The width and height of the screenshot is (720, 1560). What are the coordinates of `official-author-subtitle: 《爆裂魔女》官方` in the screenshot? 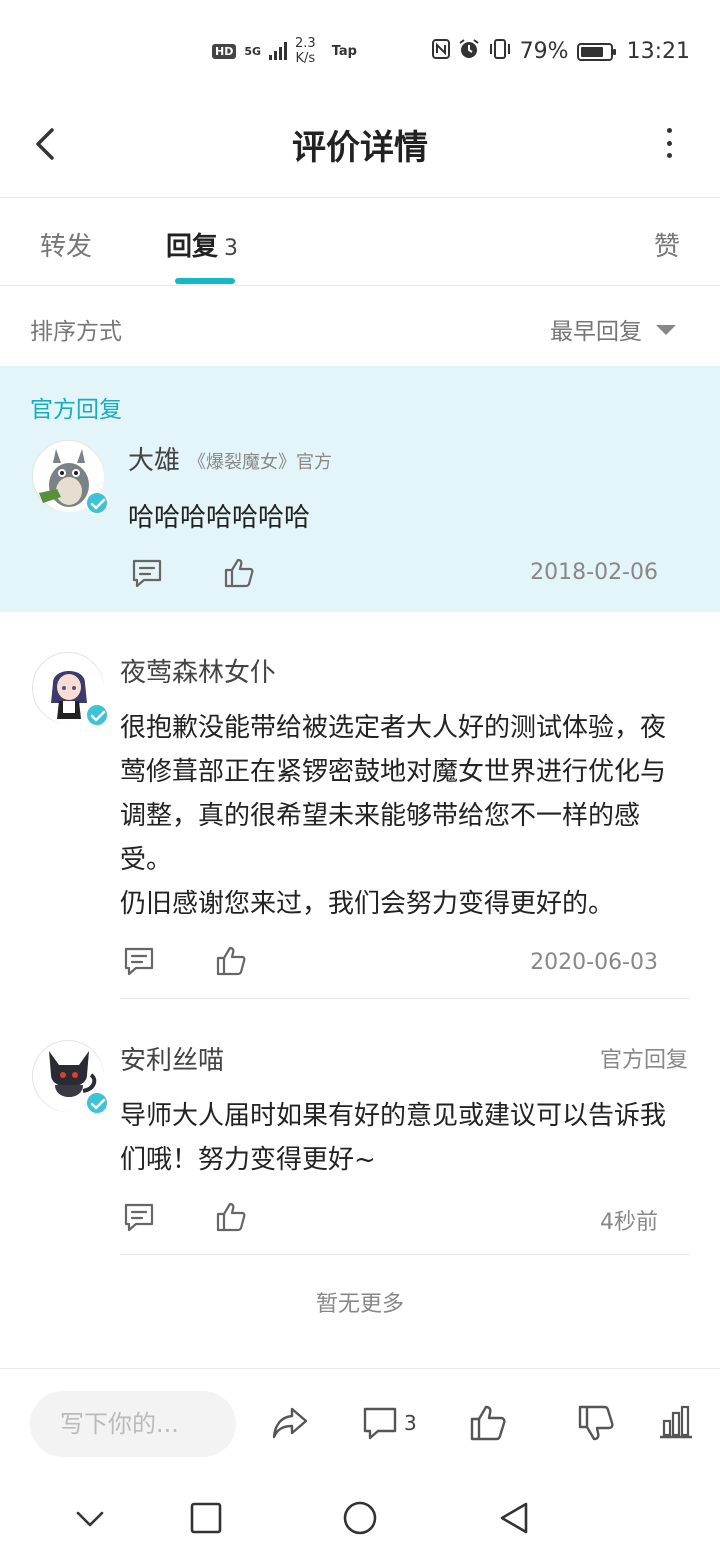 It's located at (260, 462).